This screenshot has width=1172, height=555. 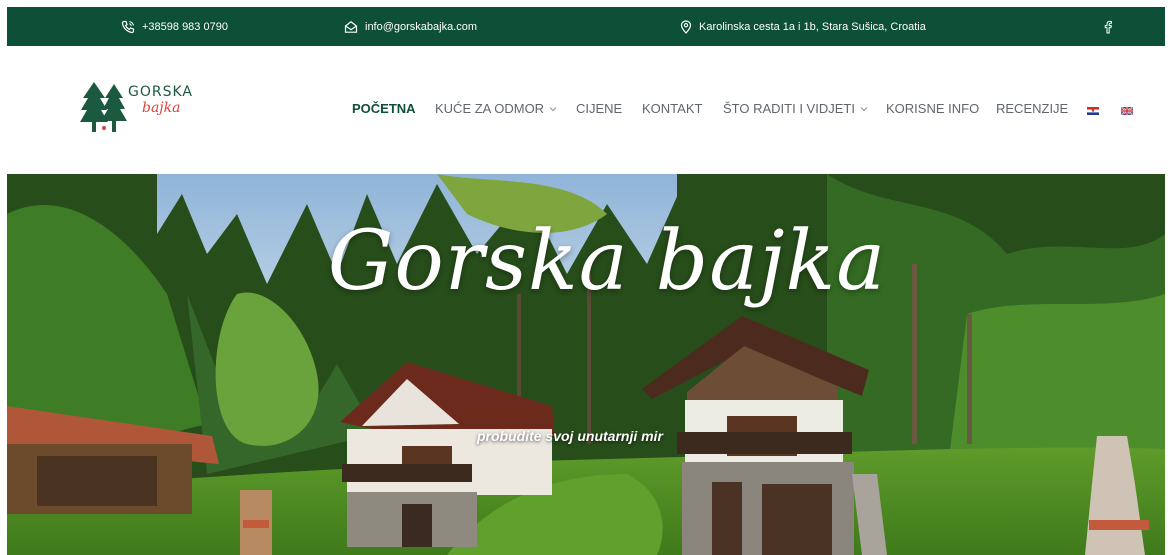 I want to click on nav-item-label: KONTAKT, so click(x=672, y=108).